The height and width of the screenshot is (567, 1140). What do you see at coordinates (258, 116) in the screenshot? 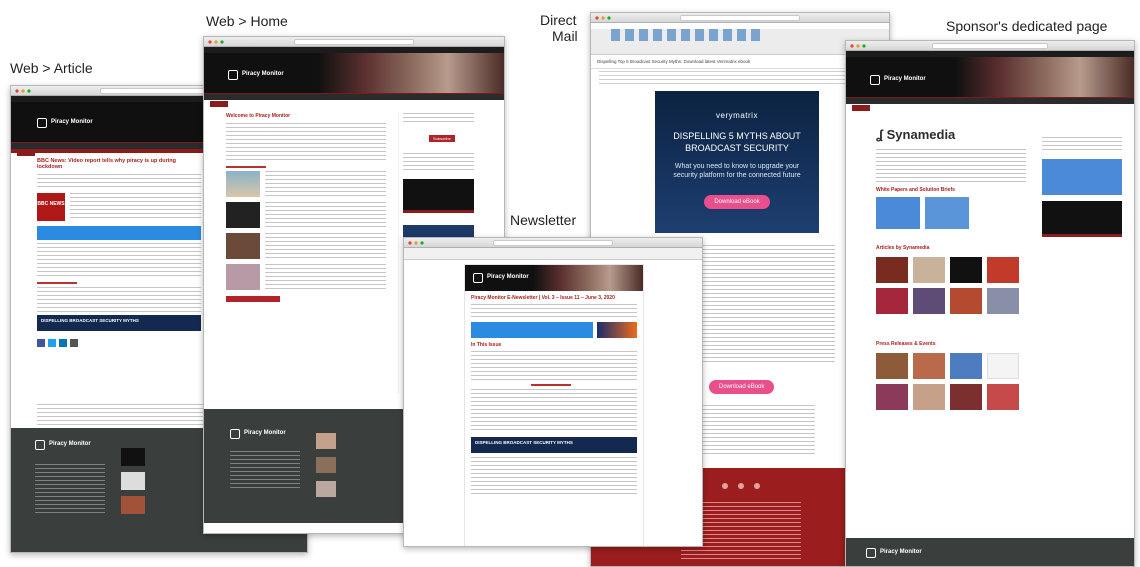
I see `welcome-title: Welcome to Piracy Monitor` at bounding box center [258, 116].